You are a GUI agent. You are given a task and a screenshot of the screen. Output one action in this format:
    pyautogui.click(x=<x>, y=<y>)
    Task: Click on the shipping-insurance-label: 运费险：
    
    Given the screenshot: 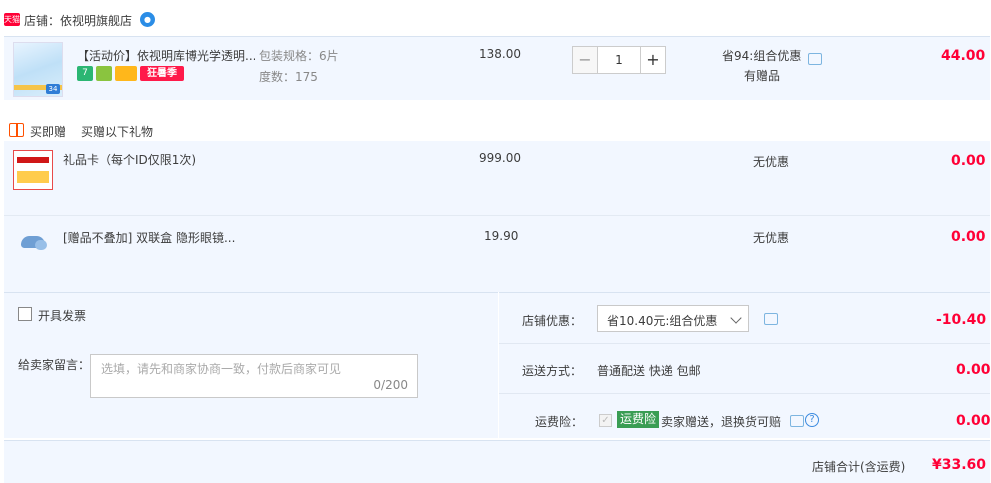 What is the action you would take?
    pyautogui.click(x=559, y=422)
    